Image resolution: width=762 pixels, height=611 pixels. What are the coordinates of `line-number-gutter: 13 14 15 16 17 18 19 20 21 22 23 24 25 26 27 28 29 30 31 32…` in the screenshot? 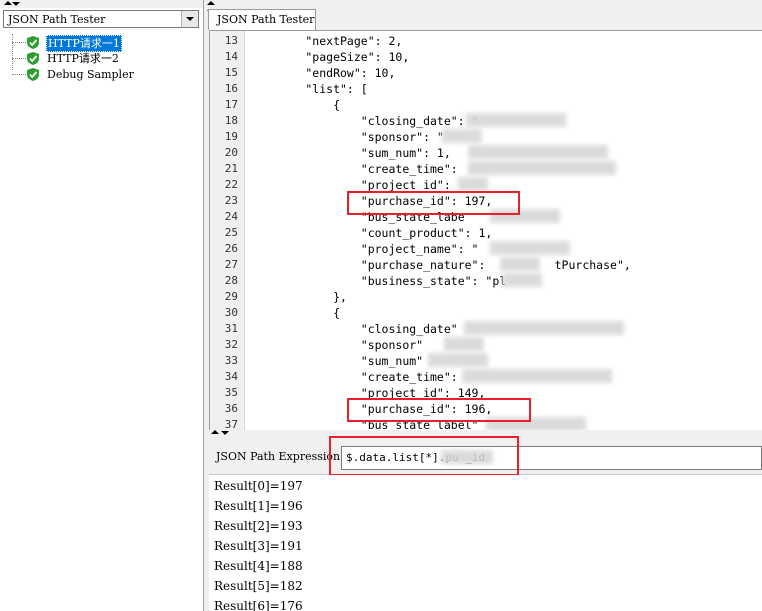 It's located at (227, 230).